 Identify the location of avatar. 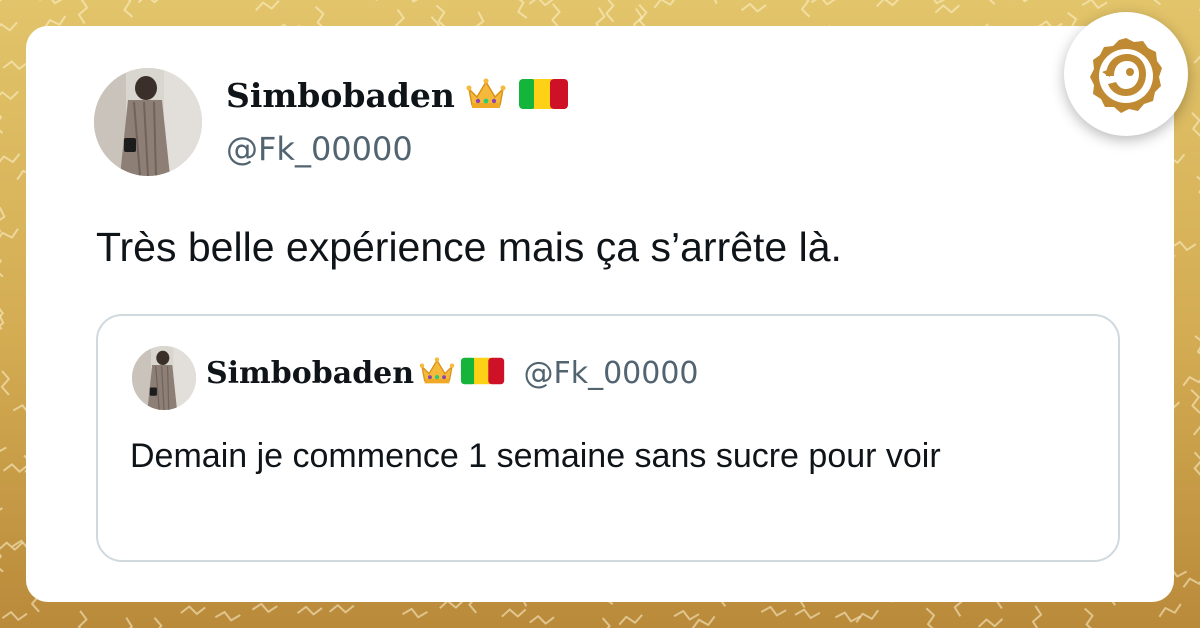
(148, 122).